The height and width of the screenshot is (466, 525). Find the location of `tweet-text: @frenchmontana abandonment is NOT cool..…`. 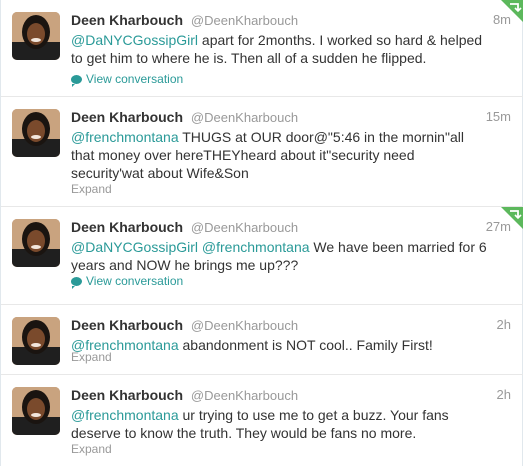

tweet-text: @frenchmontana abandonment is NOT cool..… is located at coordinates (281, 345).